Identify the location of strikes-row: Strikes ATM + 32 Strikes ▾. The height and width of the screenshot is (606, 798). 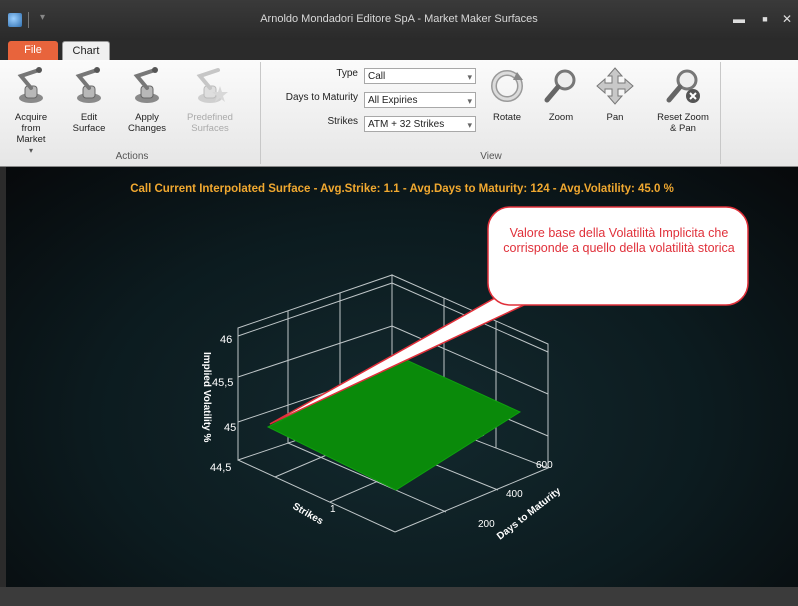
(372, 125).